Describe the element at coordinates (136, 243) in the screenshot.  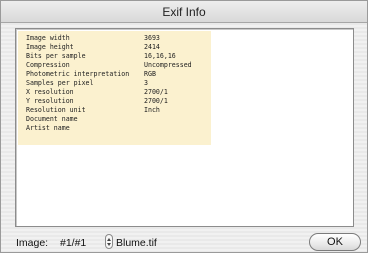
I see `file-name: Blume.tif` at that location.